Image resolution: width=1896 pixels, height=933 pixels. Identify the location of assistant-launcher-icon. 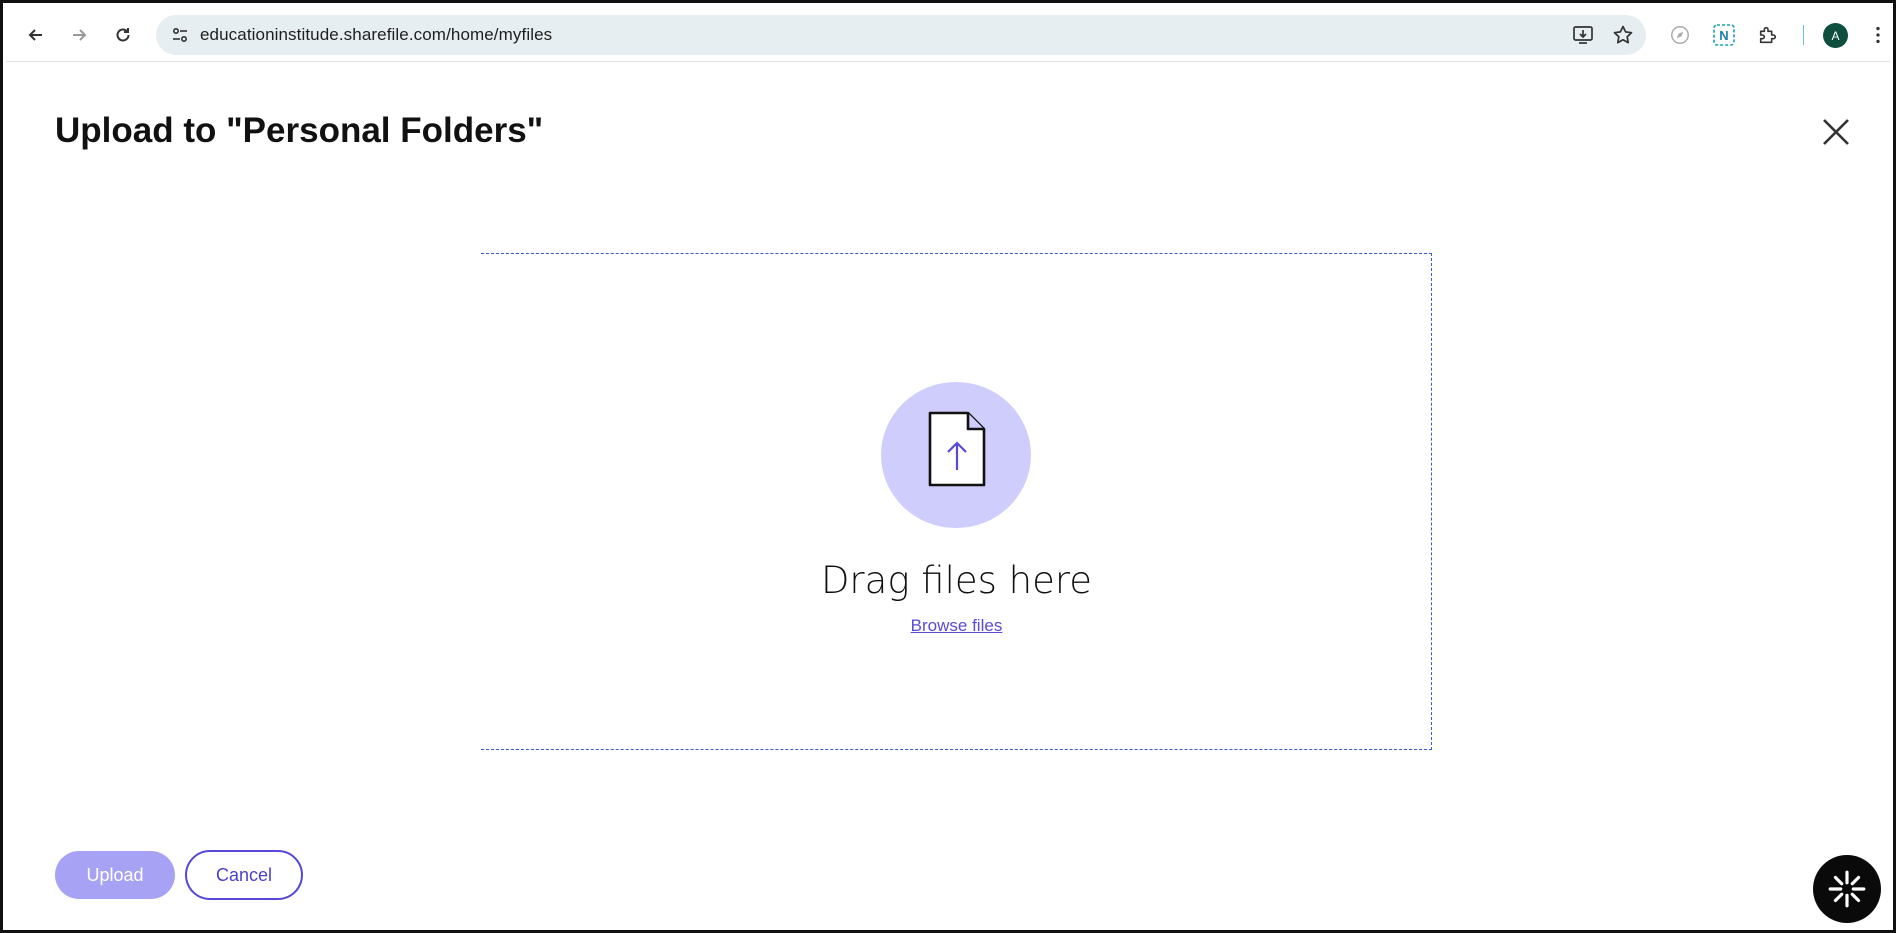
(1847, 889).